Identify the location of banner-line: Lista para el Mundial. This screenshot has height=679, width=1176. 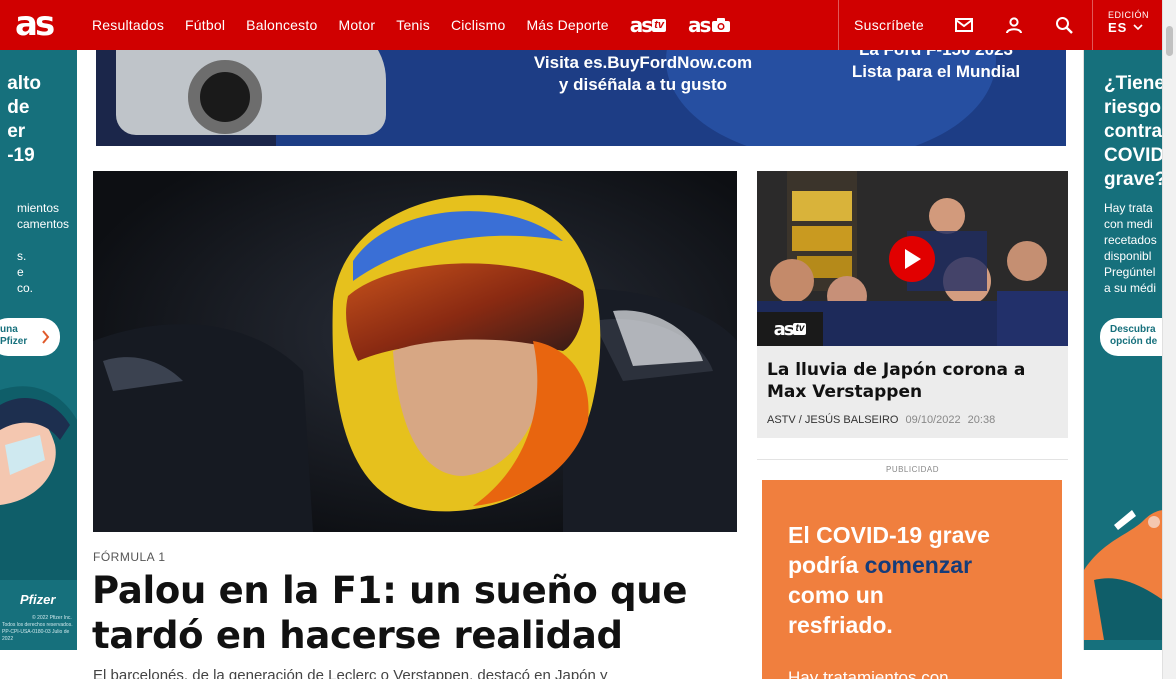
(936, 71).